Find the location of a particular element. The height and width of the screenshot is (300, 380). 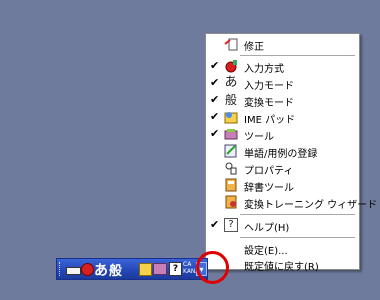

menu-item-dictionary-tool: 辞書ツール is located at coordinates (282, 185).